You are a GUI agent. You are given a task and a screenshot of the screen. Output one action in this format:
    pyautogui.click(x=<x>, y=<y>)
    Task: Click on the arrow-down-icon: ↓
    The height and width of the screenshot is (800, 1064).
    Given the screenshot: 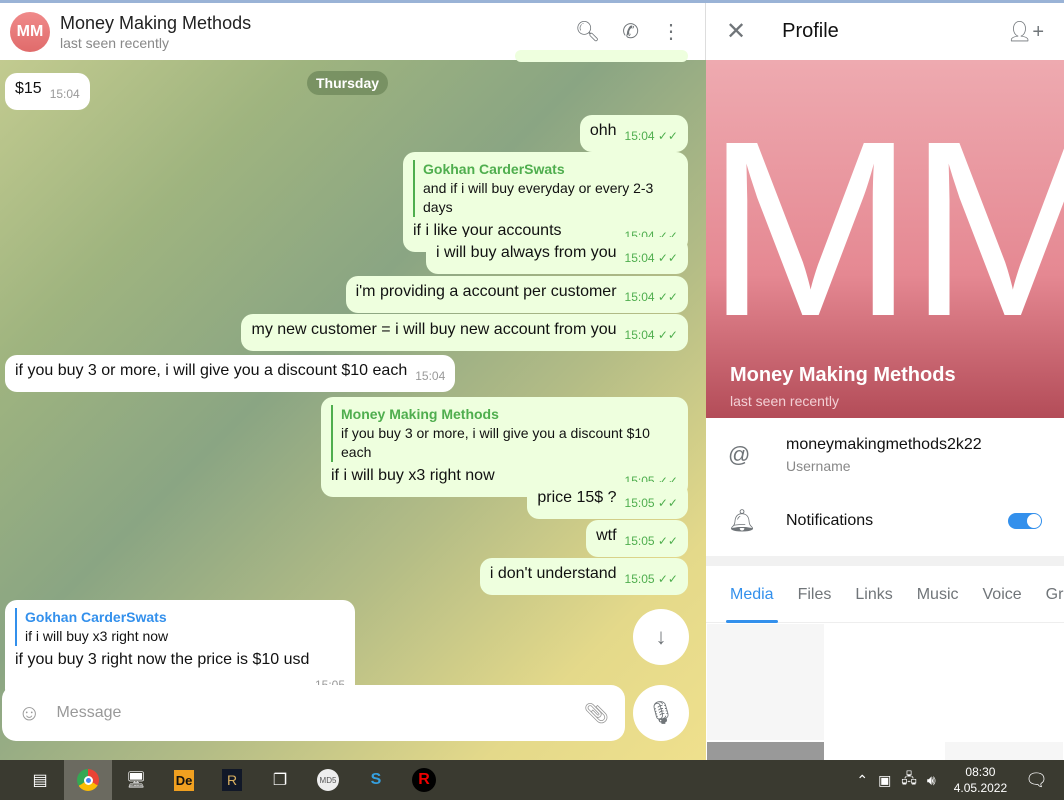 What is the action you would take?
    pyautogui.click(x=661, y=636)
    